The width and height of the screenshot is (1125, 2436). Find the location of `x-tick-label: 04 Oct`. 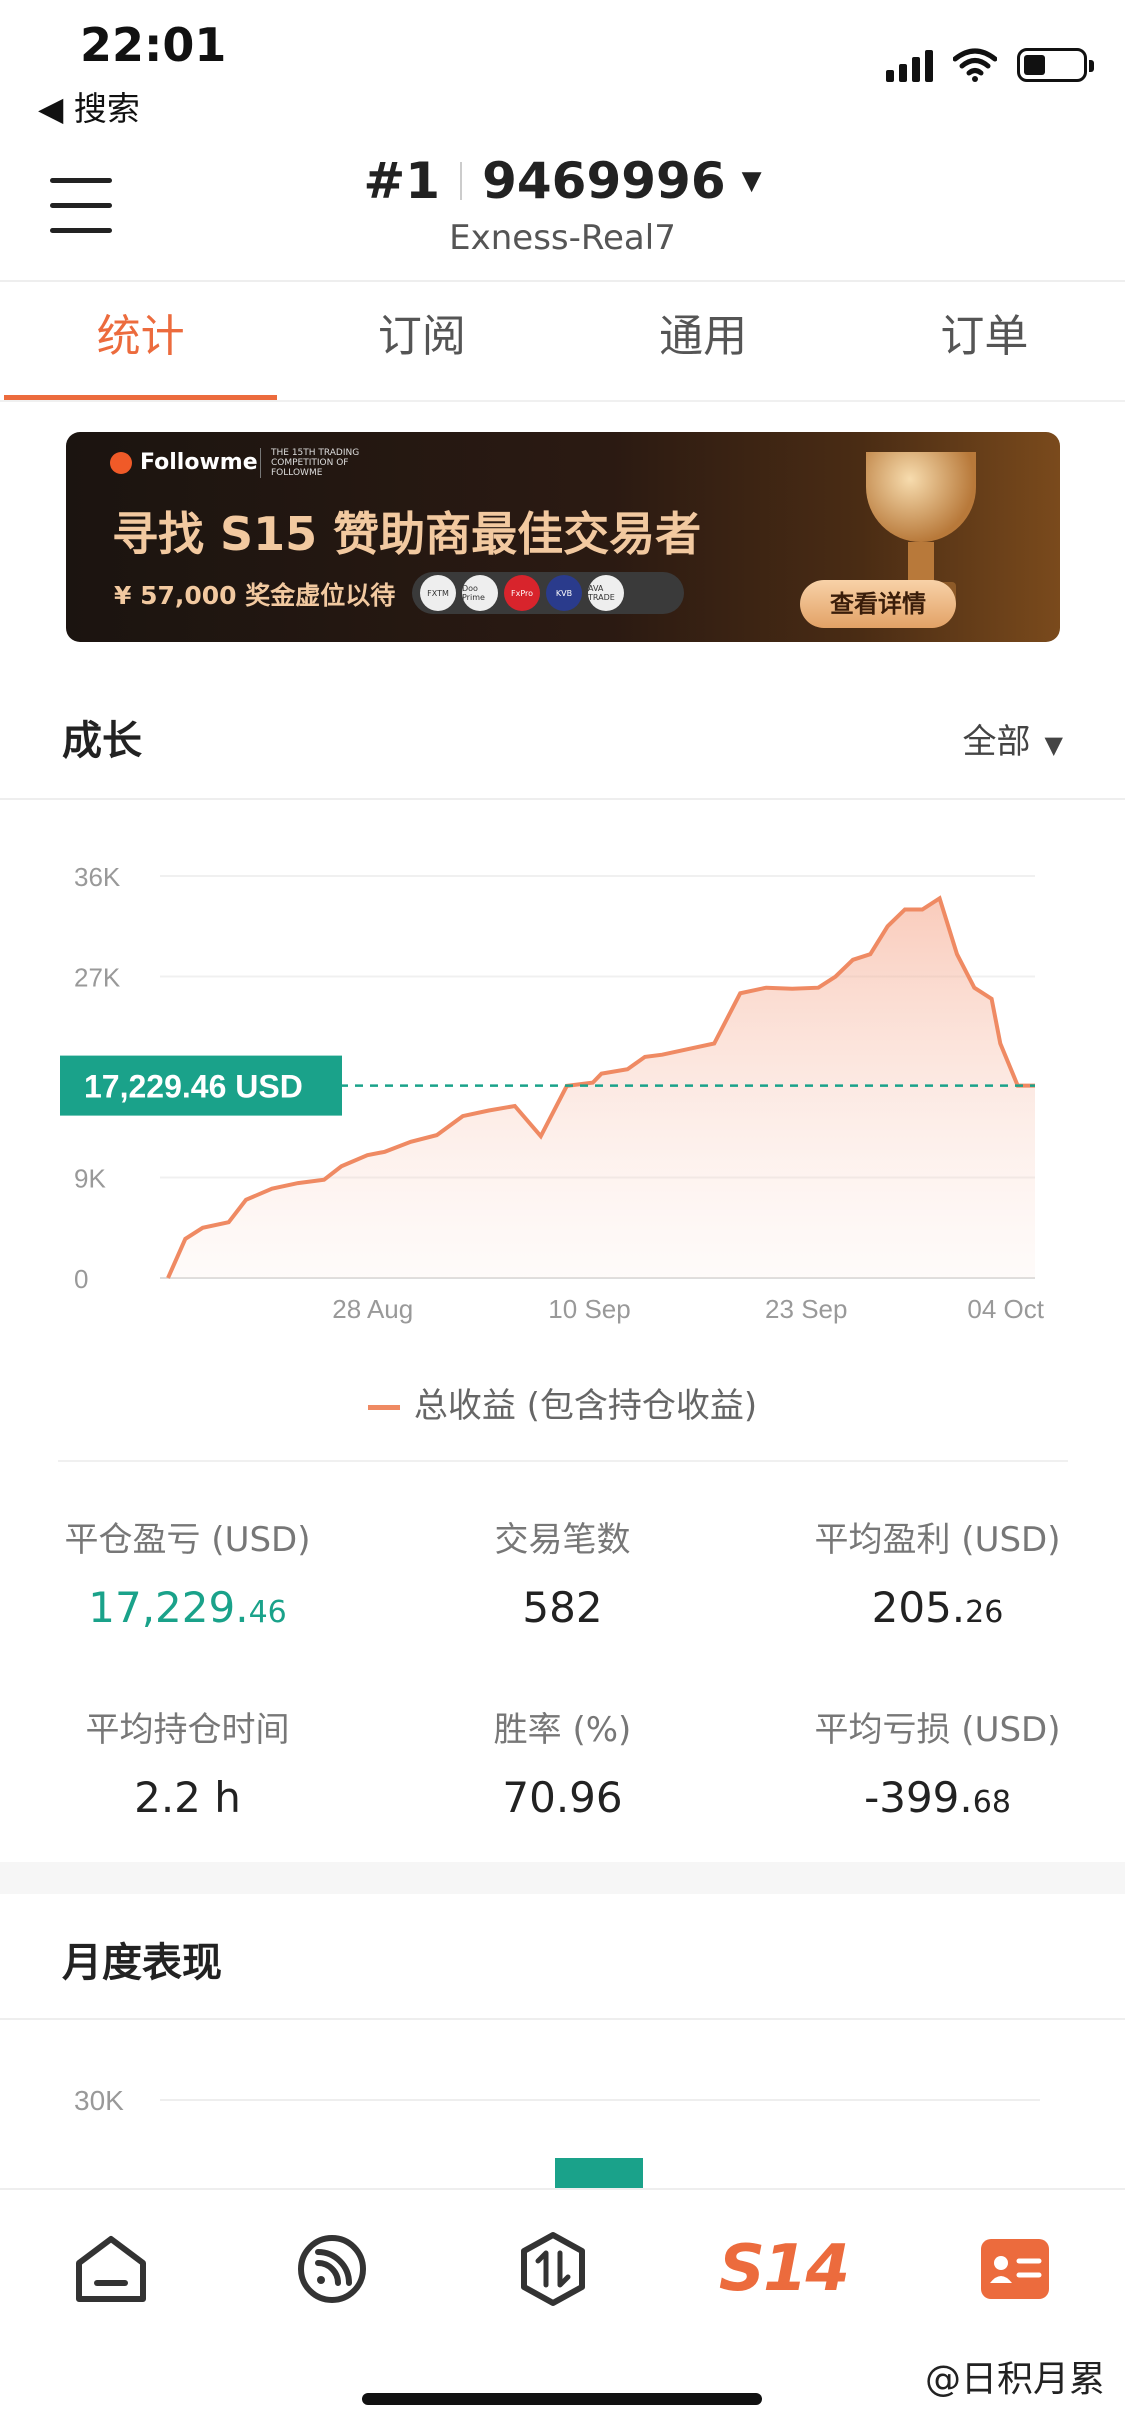

x-tick-label: 04 Oct is located at coordinates (1005, 1309).